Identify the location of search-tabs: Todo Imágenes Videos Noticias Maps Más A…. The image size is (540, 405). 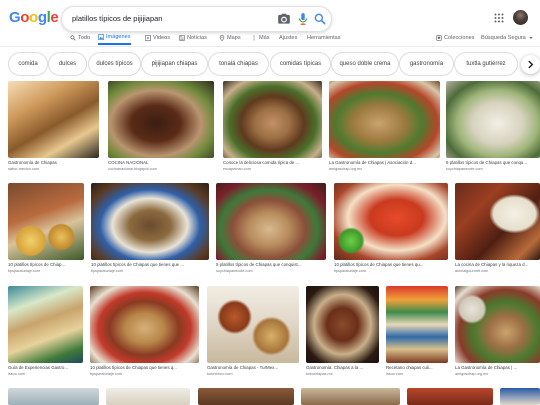
(270, 37).